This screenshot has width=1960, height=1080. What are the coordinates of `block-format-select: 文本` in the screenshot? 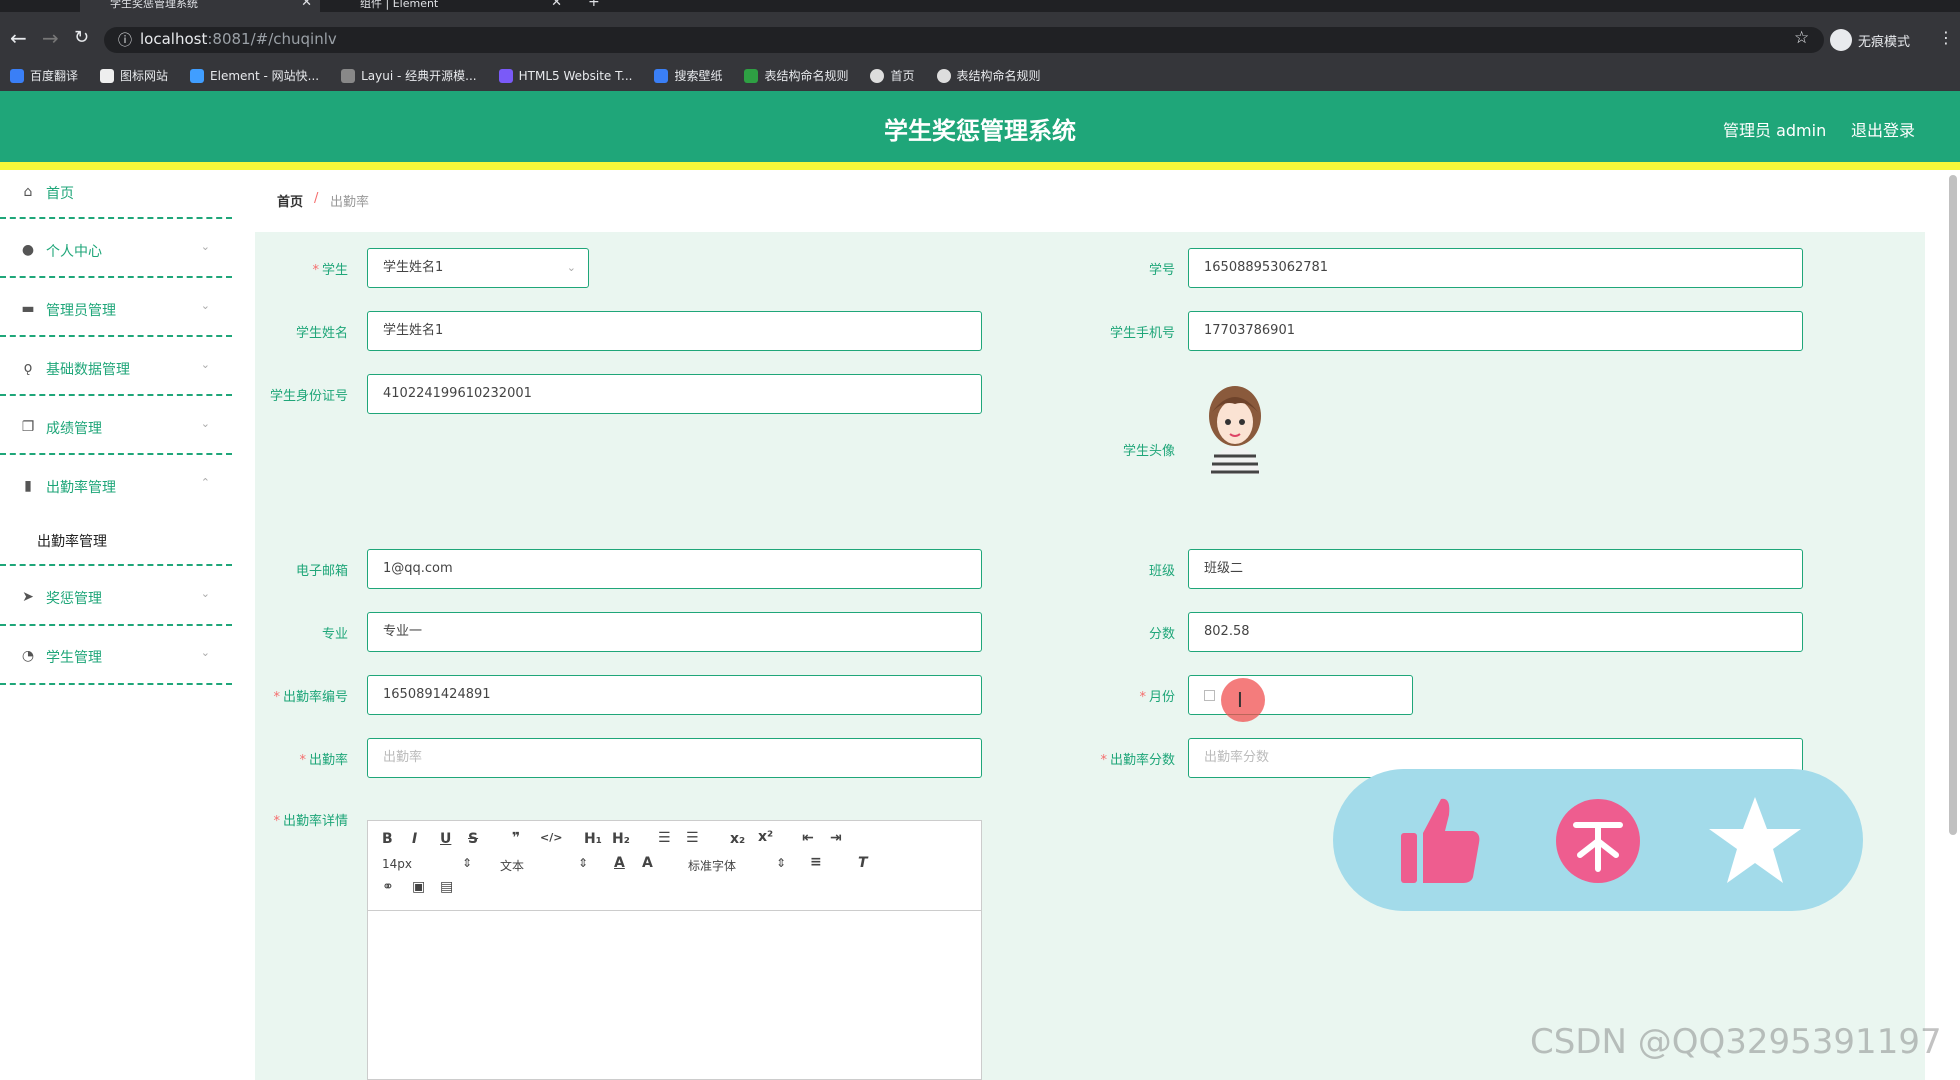 It's located at (512, 865).